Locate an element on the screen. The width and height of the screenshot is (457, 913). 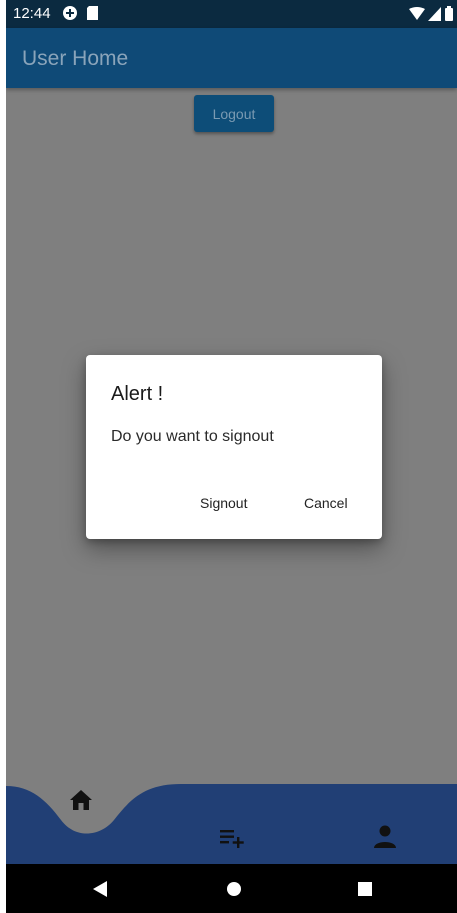
dialog-message: Do you want to signout is located at coordinates (192, 436).